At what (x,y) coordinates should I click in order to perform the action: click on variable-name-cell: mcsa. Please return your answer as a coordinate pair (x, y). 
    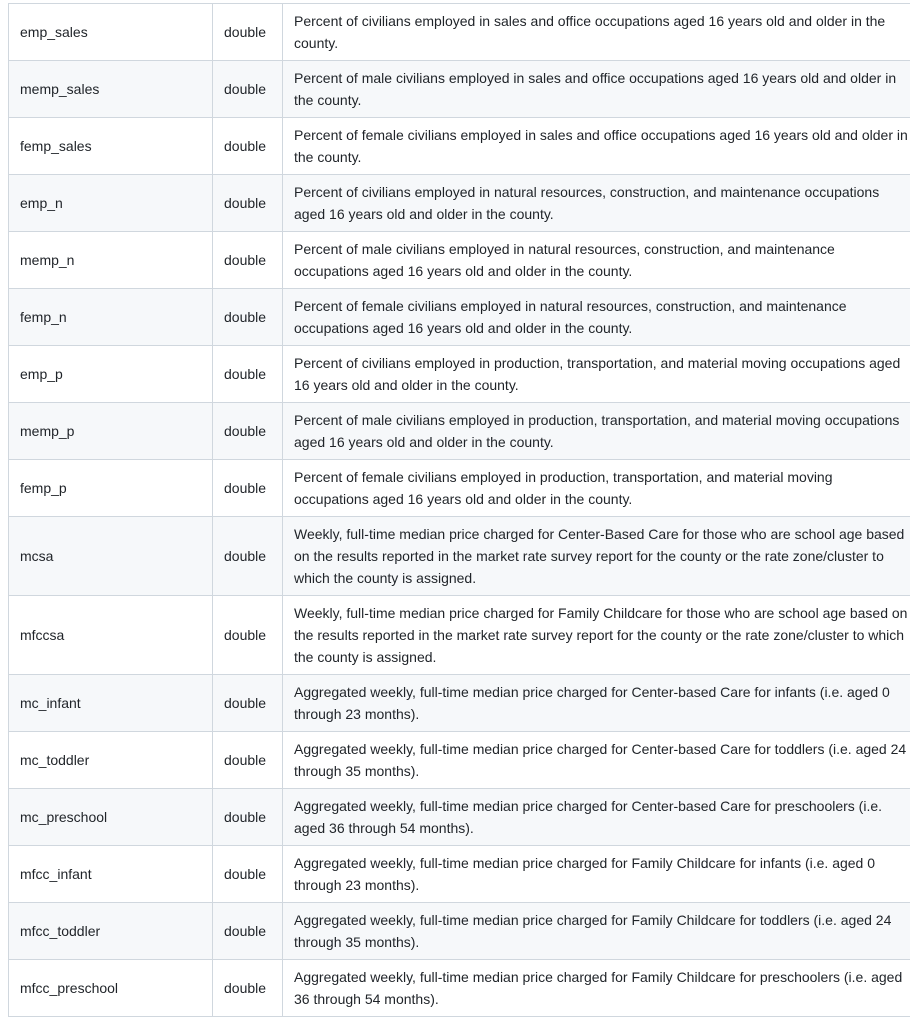
    Looking at the image, I should click on (111, 556).